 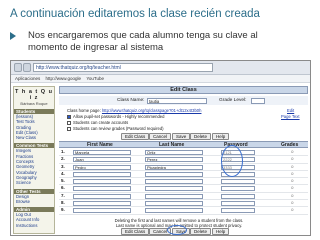 I want to click on sidebar-item: Instructions, so click(x=34, y=225).